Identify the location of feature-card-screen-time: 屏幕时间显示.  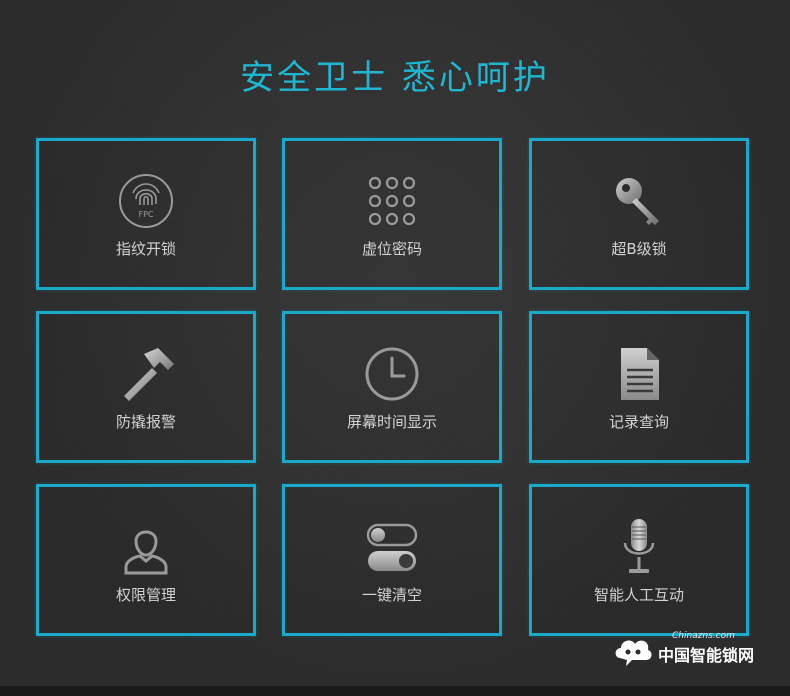
(392, 387).